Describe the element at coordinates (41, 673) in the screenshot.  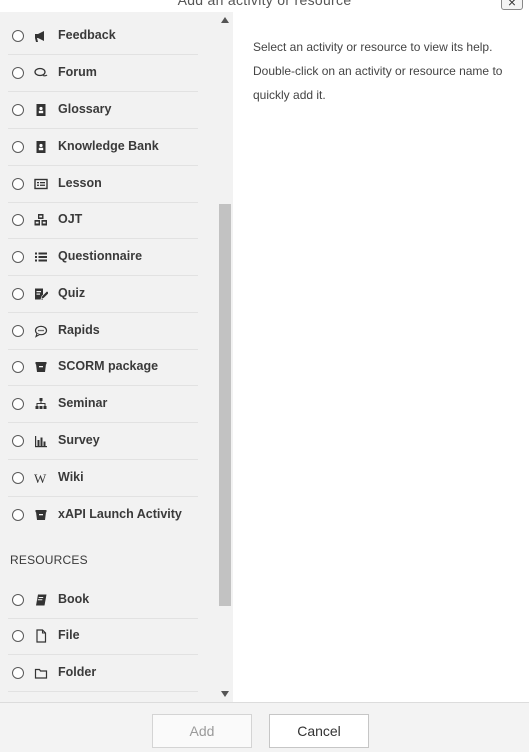
I see `folder-icon` at that location.